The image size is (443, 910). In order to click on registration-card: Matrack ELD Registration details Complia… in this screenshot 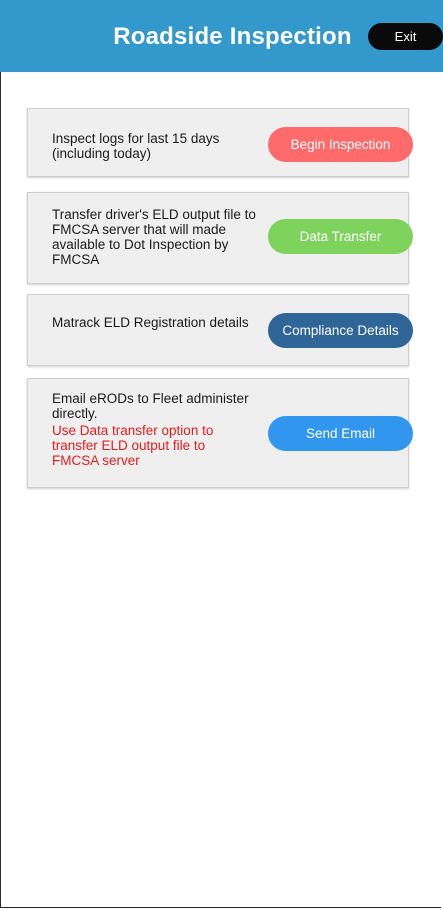, I will do `click(220, 330)`.